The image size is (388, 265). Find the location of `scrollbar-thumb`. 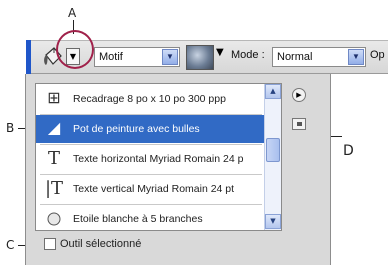

scrollbar-thumb is located at coordinates (273, 150).